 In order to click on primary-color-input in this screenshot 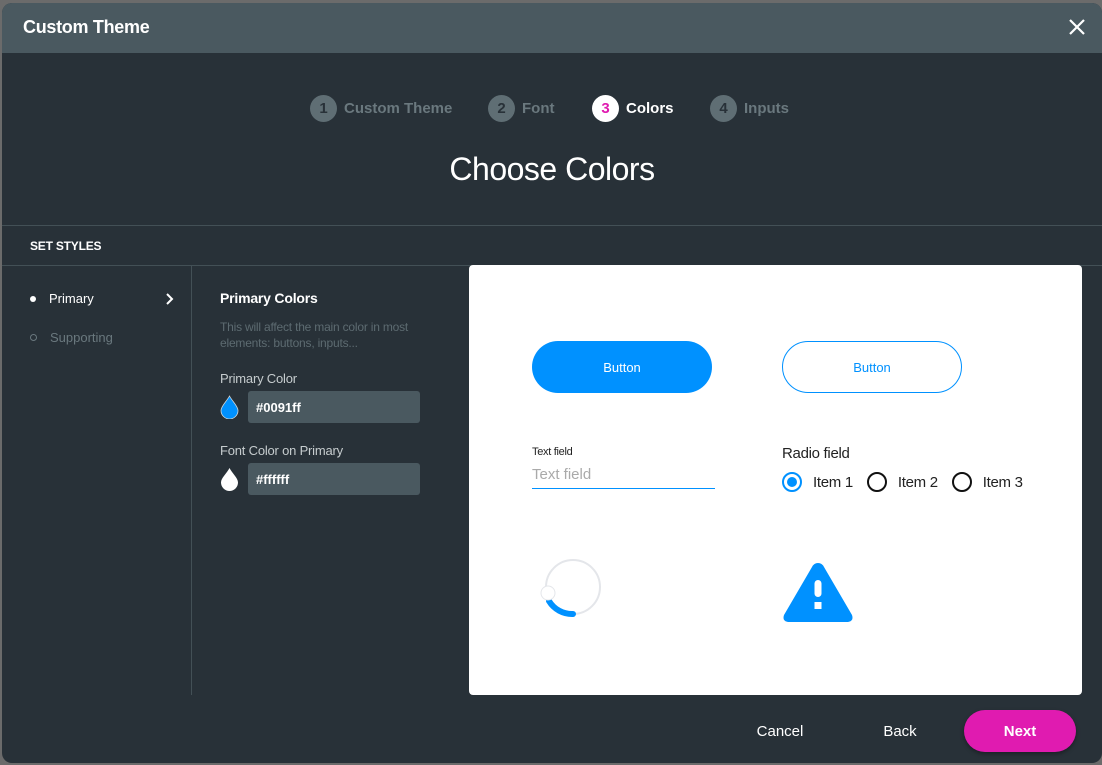, I will do `click(334, 407)`.